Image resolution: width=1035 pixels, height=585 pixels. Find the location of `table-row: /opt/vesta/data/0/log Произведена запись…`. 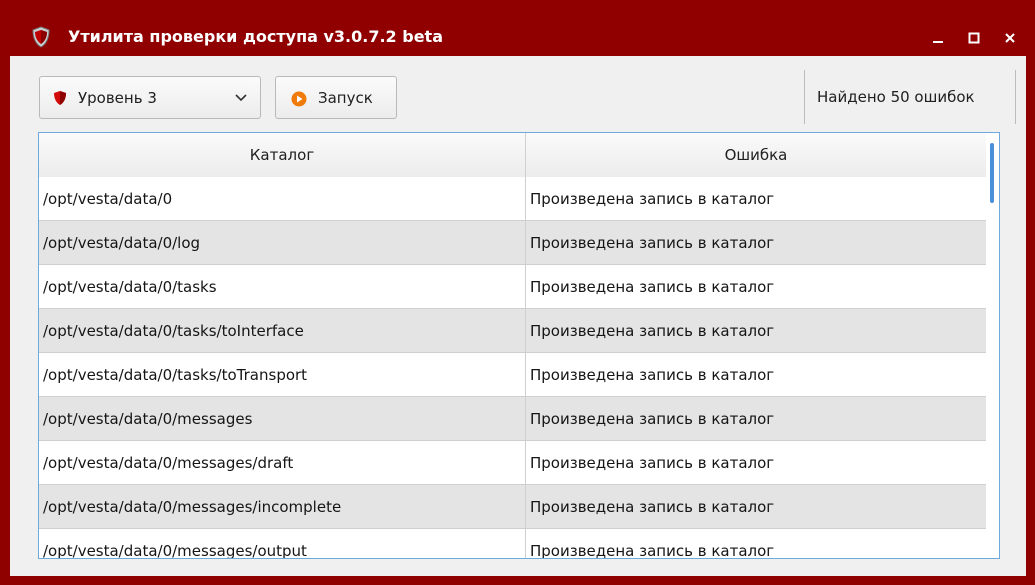

table-row: /opt/vesta/data/0/log Произведена запись… is located at coordinates (512, 243).